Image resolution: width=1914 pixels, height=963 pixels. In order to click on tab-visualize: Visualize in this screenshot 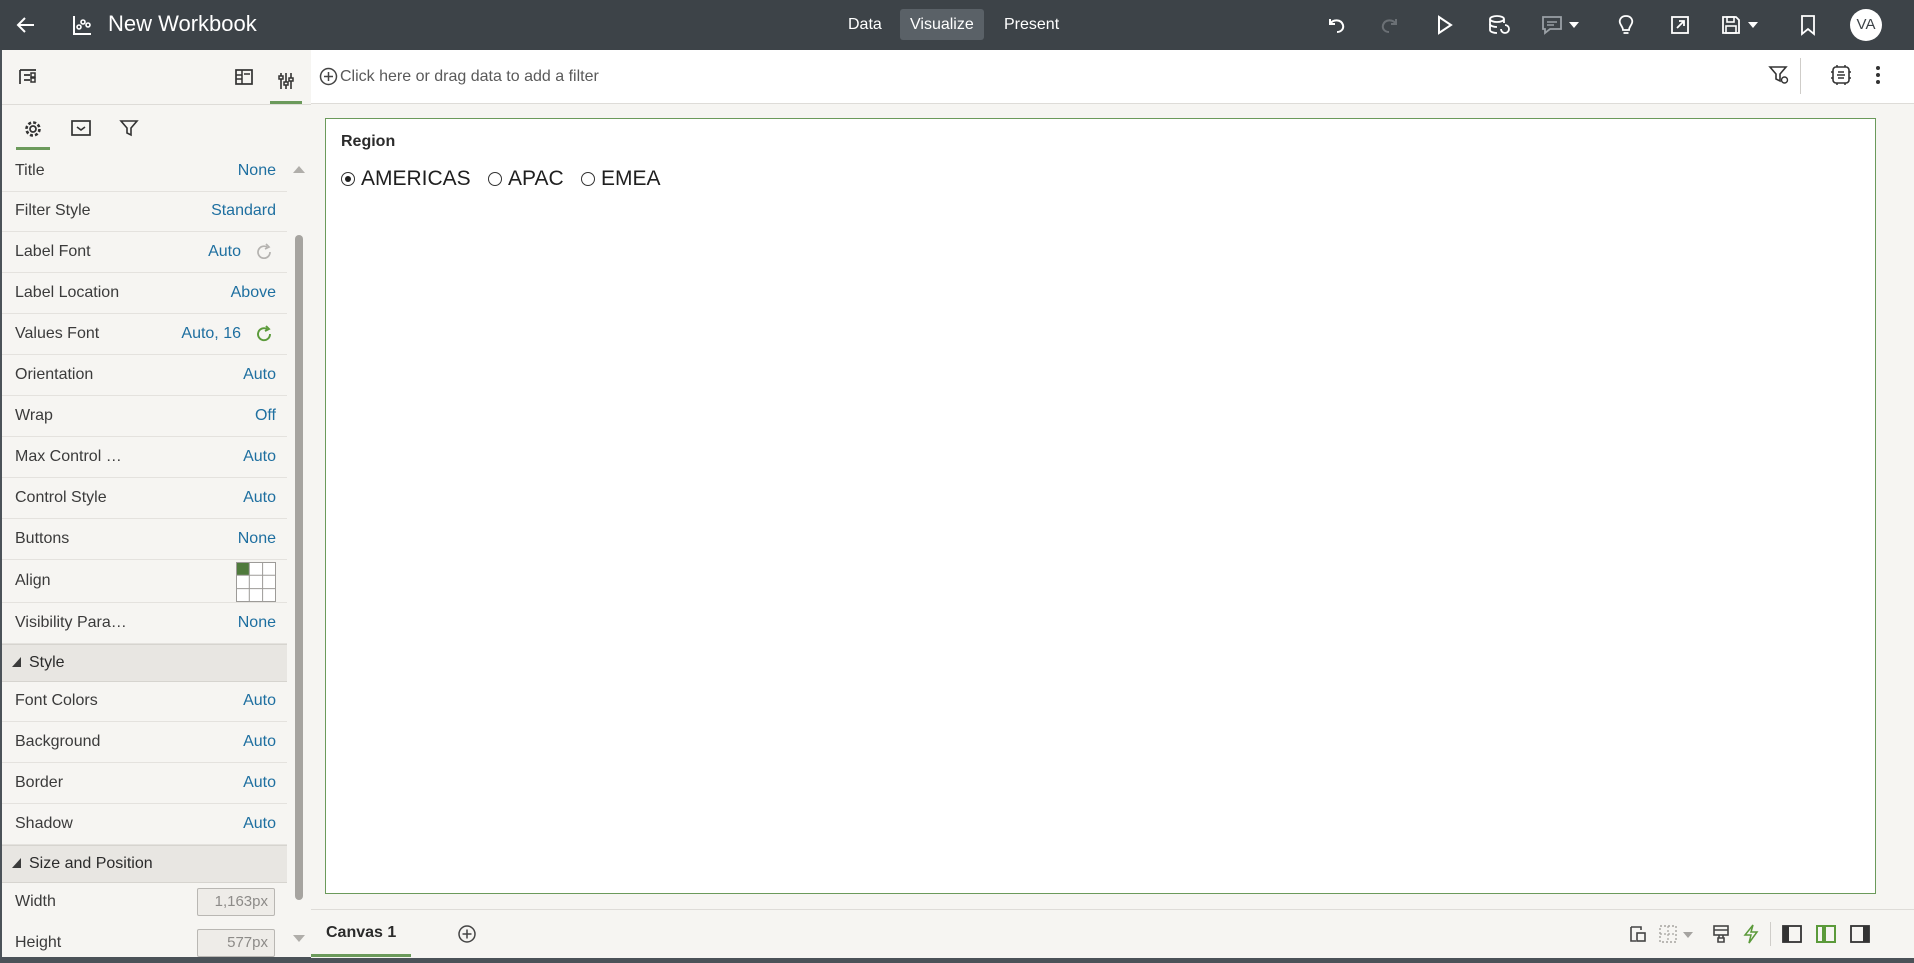, I will do `click(942, 24)`.